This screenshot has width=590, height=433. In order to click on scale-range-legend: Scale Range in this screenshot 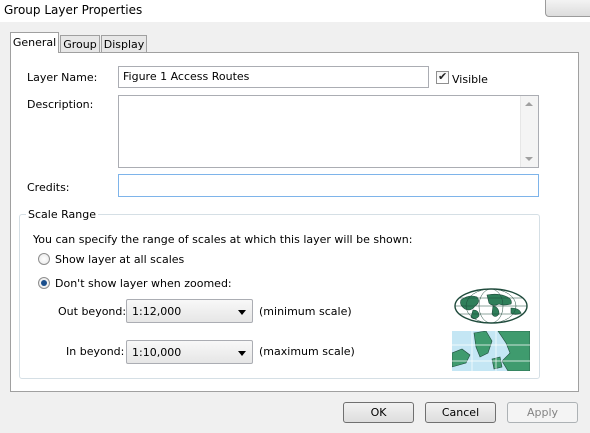, I will do `click(62, 214)`.